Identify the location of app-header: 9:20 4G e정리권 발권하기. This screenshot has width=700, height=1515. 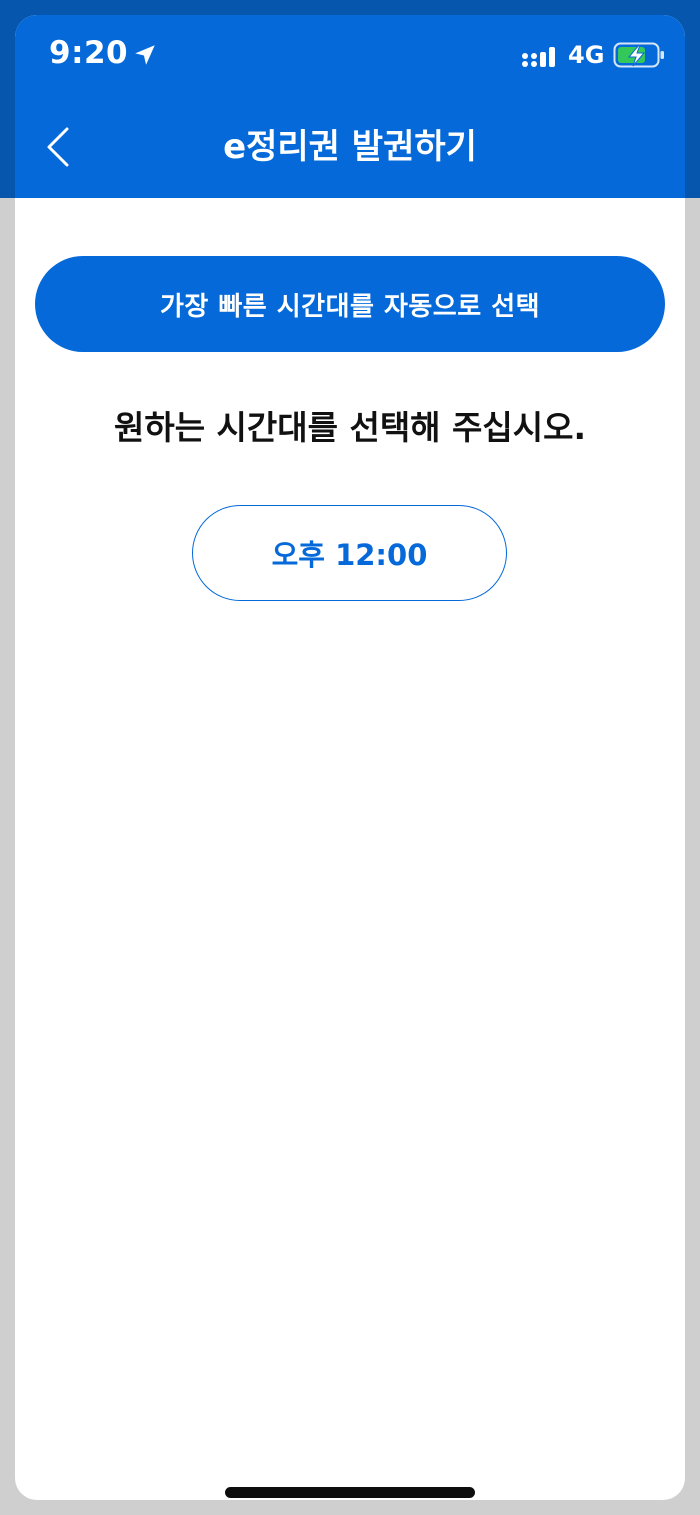
(350, 106).